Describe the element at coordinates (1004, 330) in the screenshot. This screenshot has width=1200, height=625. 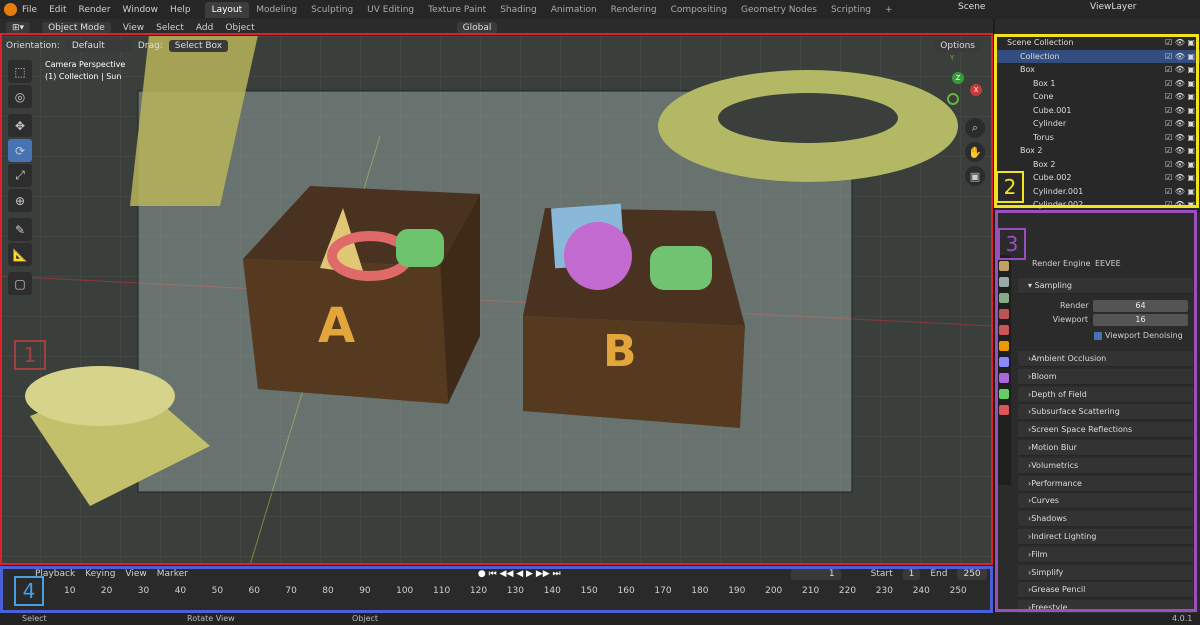
I see `world-tab-icon` at that location.